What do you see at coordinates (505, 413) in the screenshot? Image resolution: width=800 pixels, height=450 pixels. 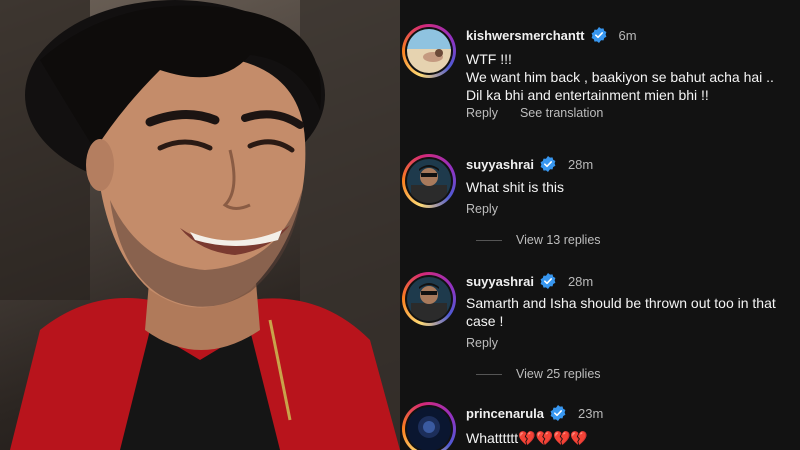 I see `username: princenarula` at bounding box center [505, 413].